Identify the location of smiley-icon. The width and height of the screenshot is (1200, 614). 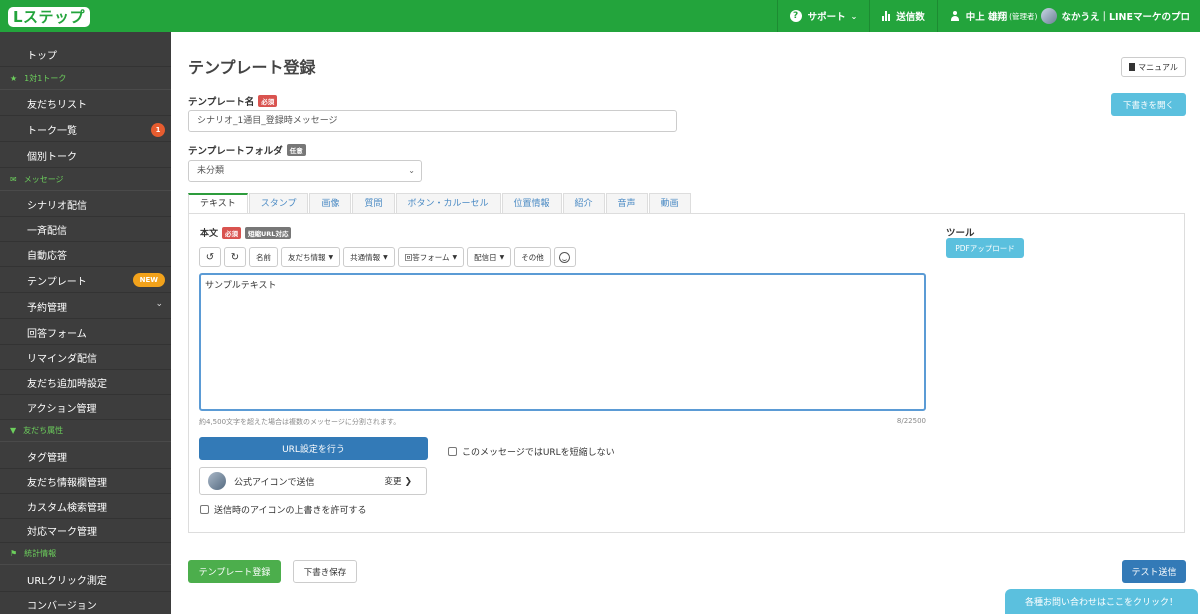
(565, 257).